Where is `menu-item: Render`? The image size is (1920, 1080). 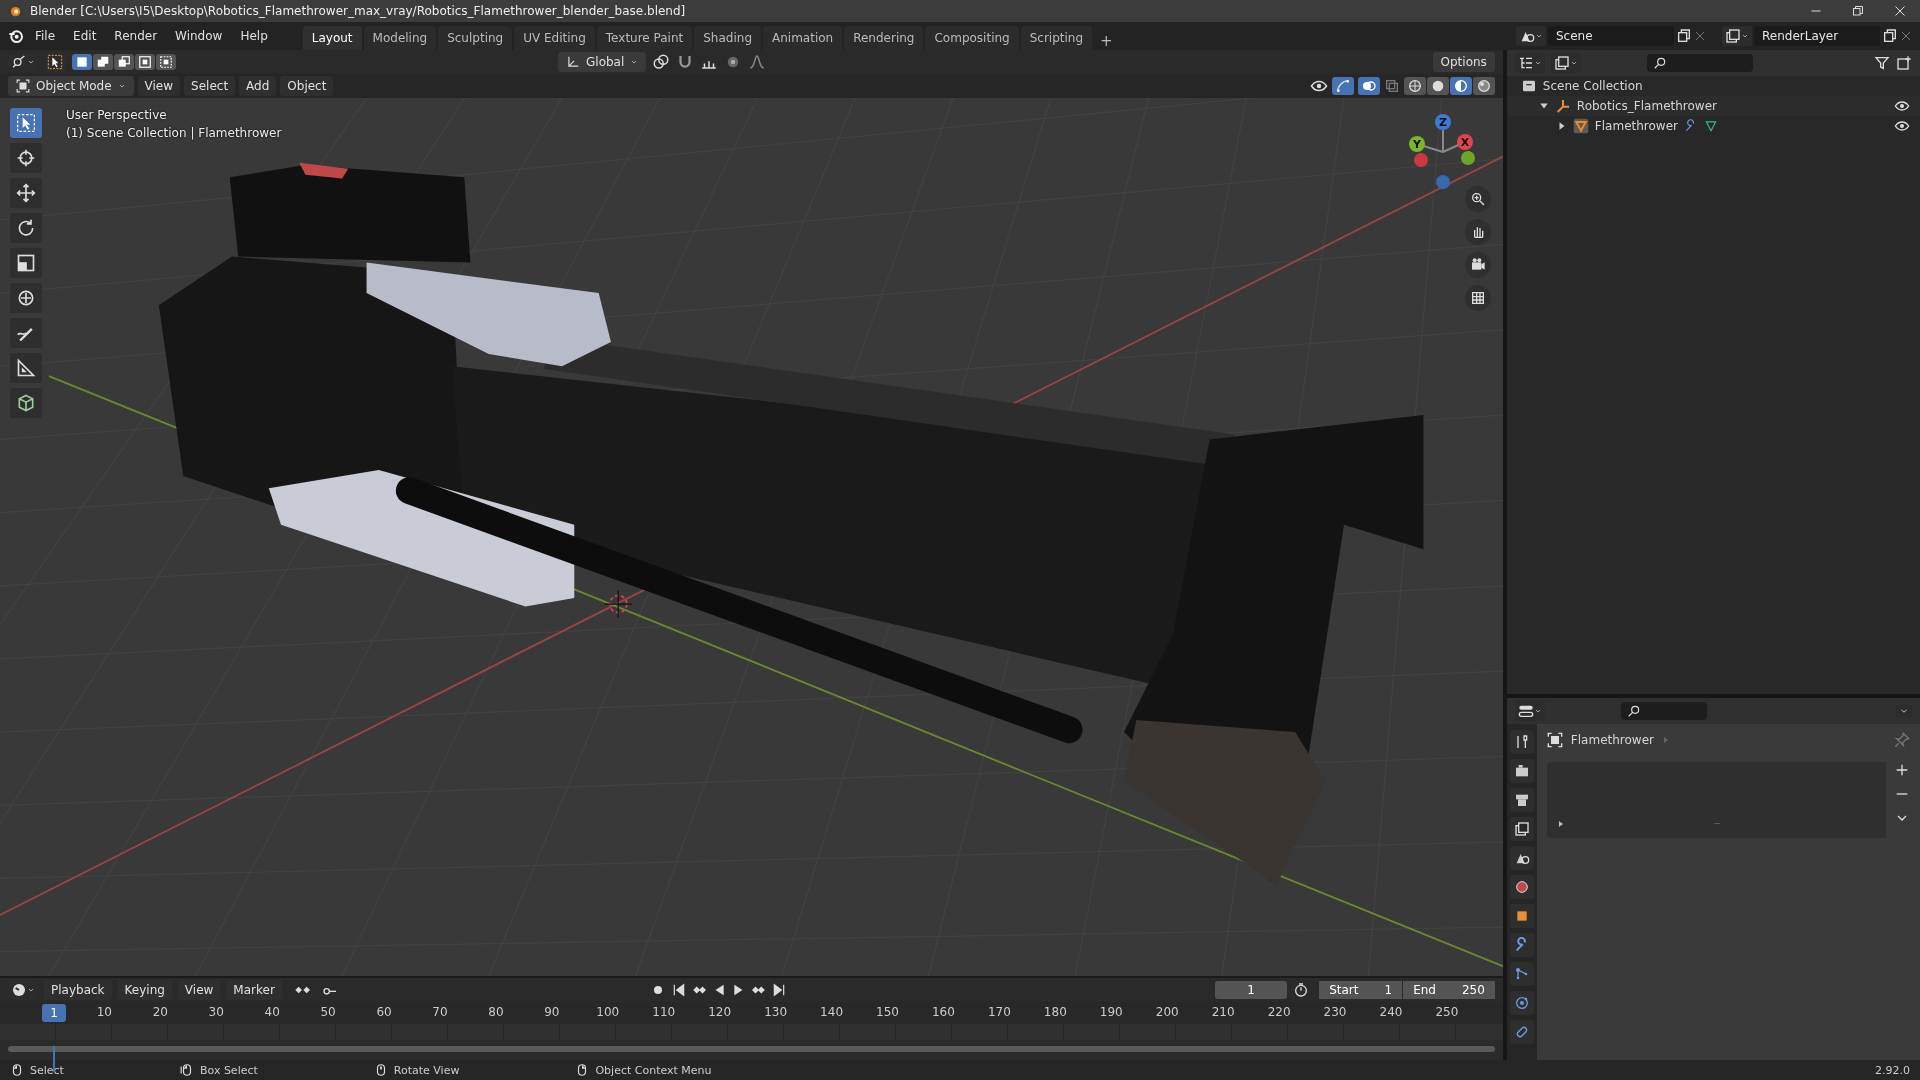
menu-item: Render is located at coordinates (136, 36).